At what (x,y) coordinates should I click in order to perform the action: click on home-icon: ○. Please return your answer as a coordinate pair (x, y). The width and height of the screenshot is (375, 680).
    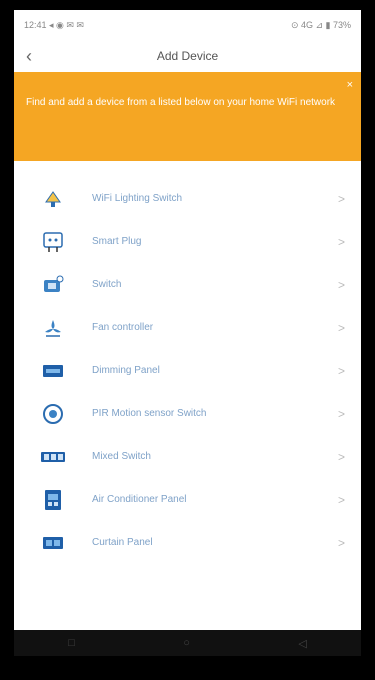
    Looking at the image, I should click on (186, 643).